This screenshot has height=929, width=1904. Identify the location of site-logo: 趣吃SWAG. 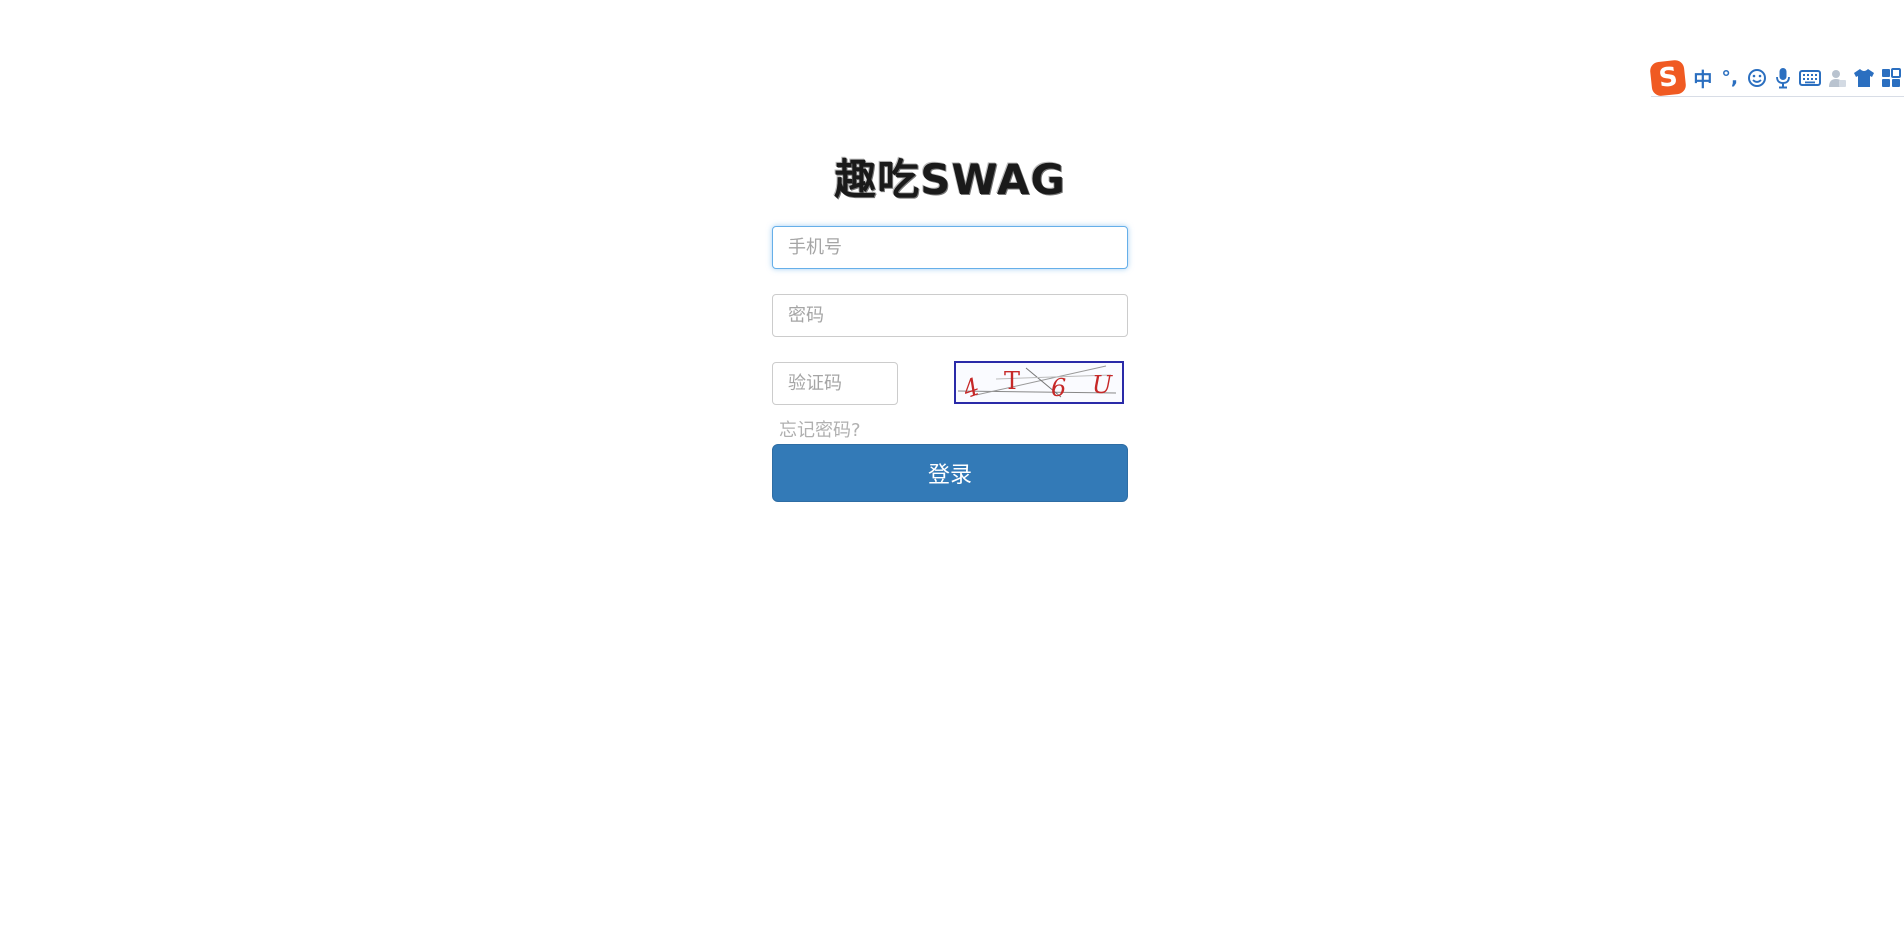
(950, 180).